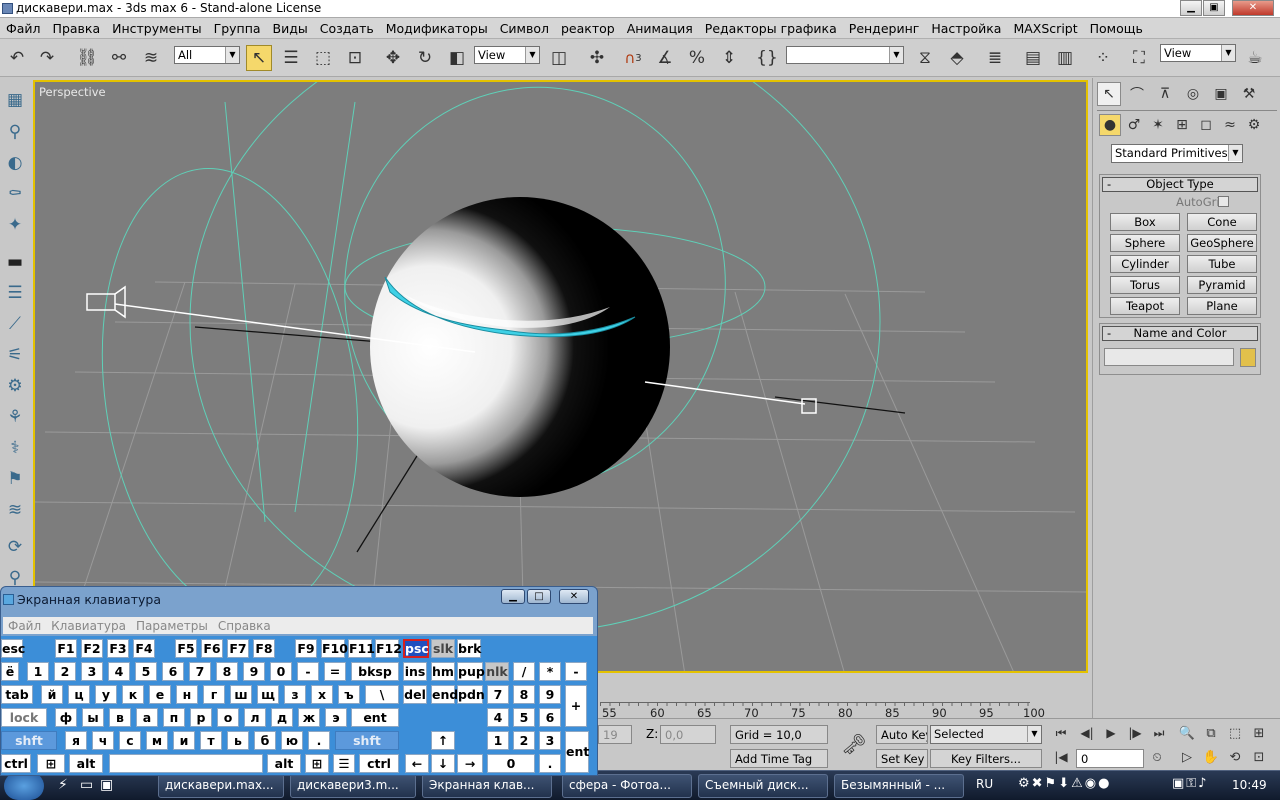  I want to click on snap-toggle-icon: ∩ 3, so click(633, 58).